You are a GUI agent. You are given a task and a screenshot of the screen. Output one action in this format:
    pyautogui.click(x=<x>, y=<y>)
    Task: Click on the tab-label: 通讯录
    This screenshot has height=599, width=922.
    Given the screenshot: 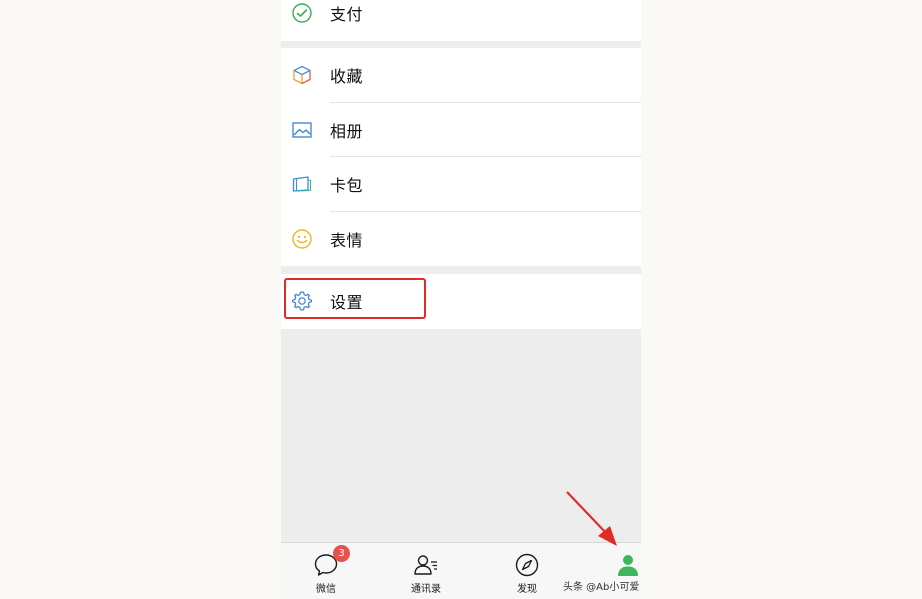 What is the action you would take?
    pyautogui.click(x=426, y=589)
    